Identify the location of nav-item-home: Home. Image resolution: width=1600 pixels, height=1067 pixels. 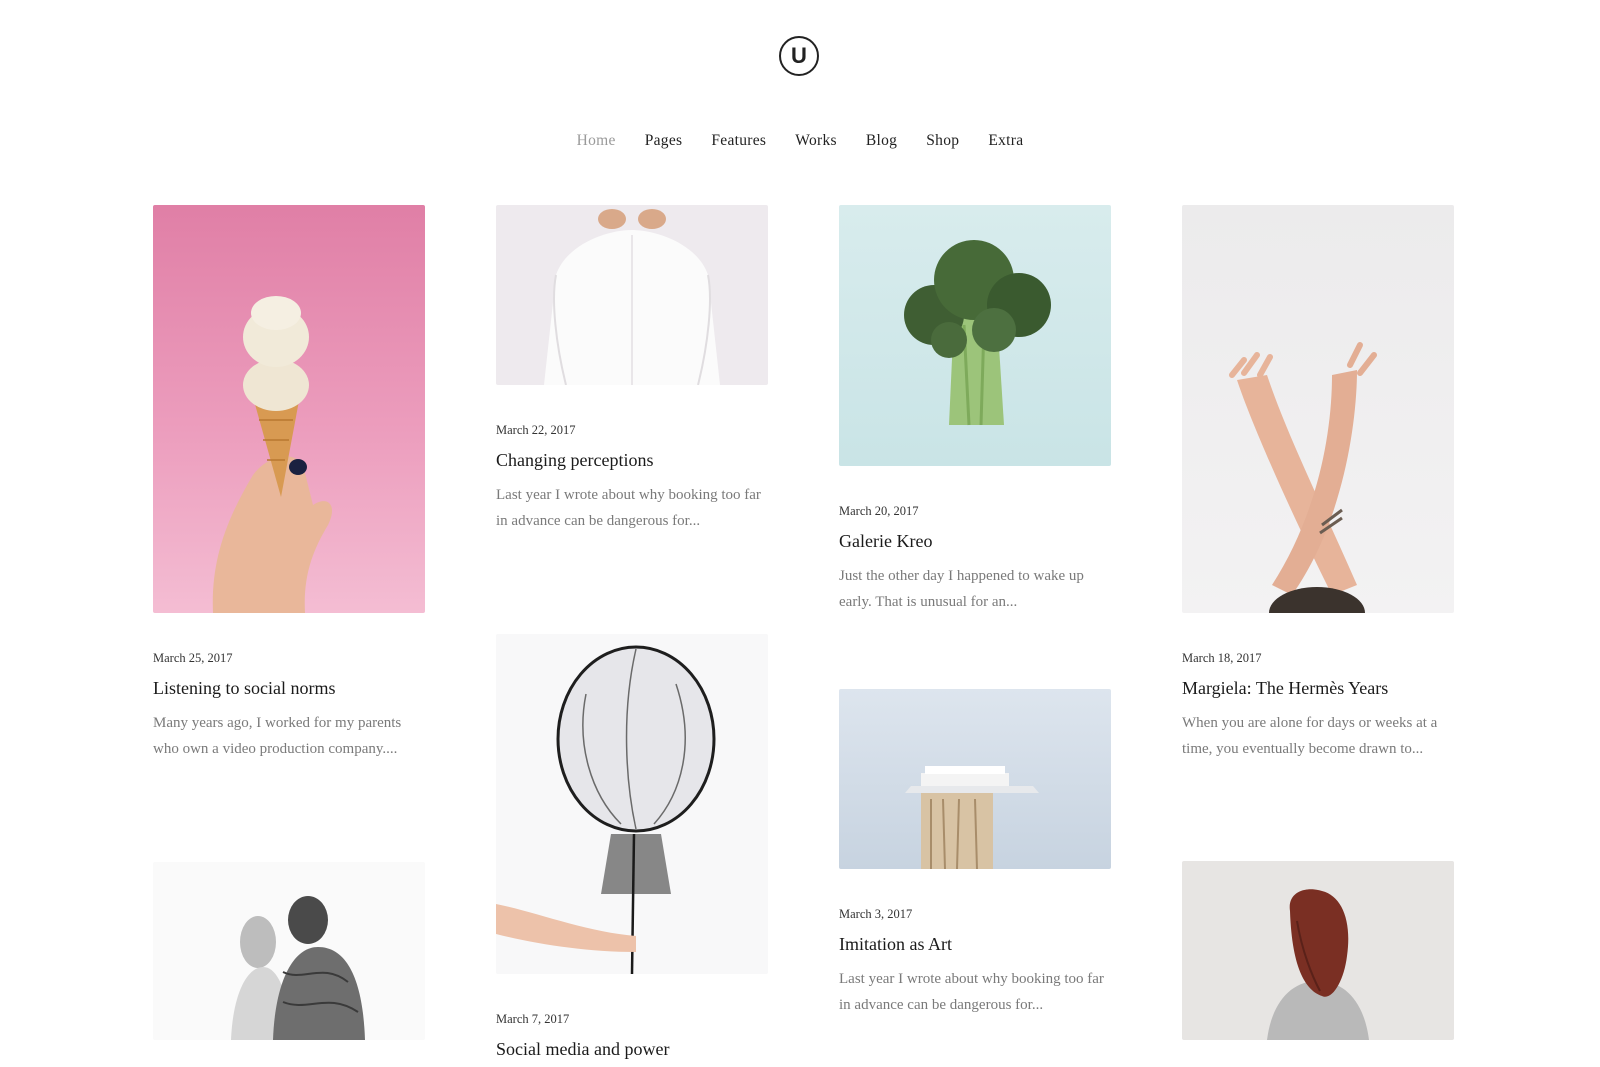
(596, 141).